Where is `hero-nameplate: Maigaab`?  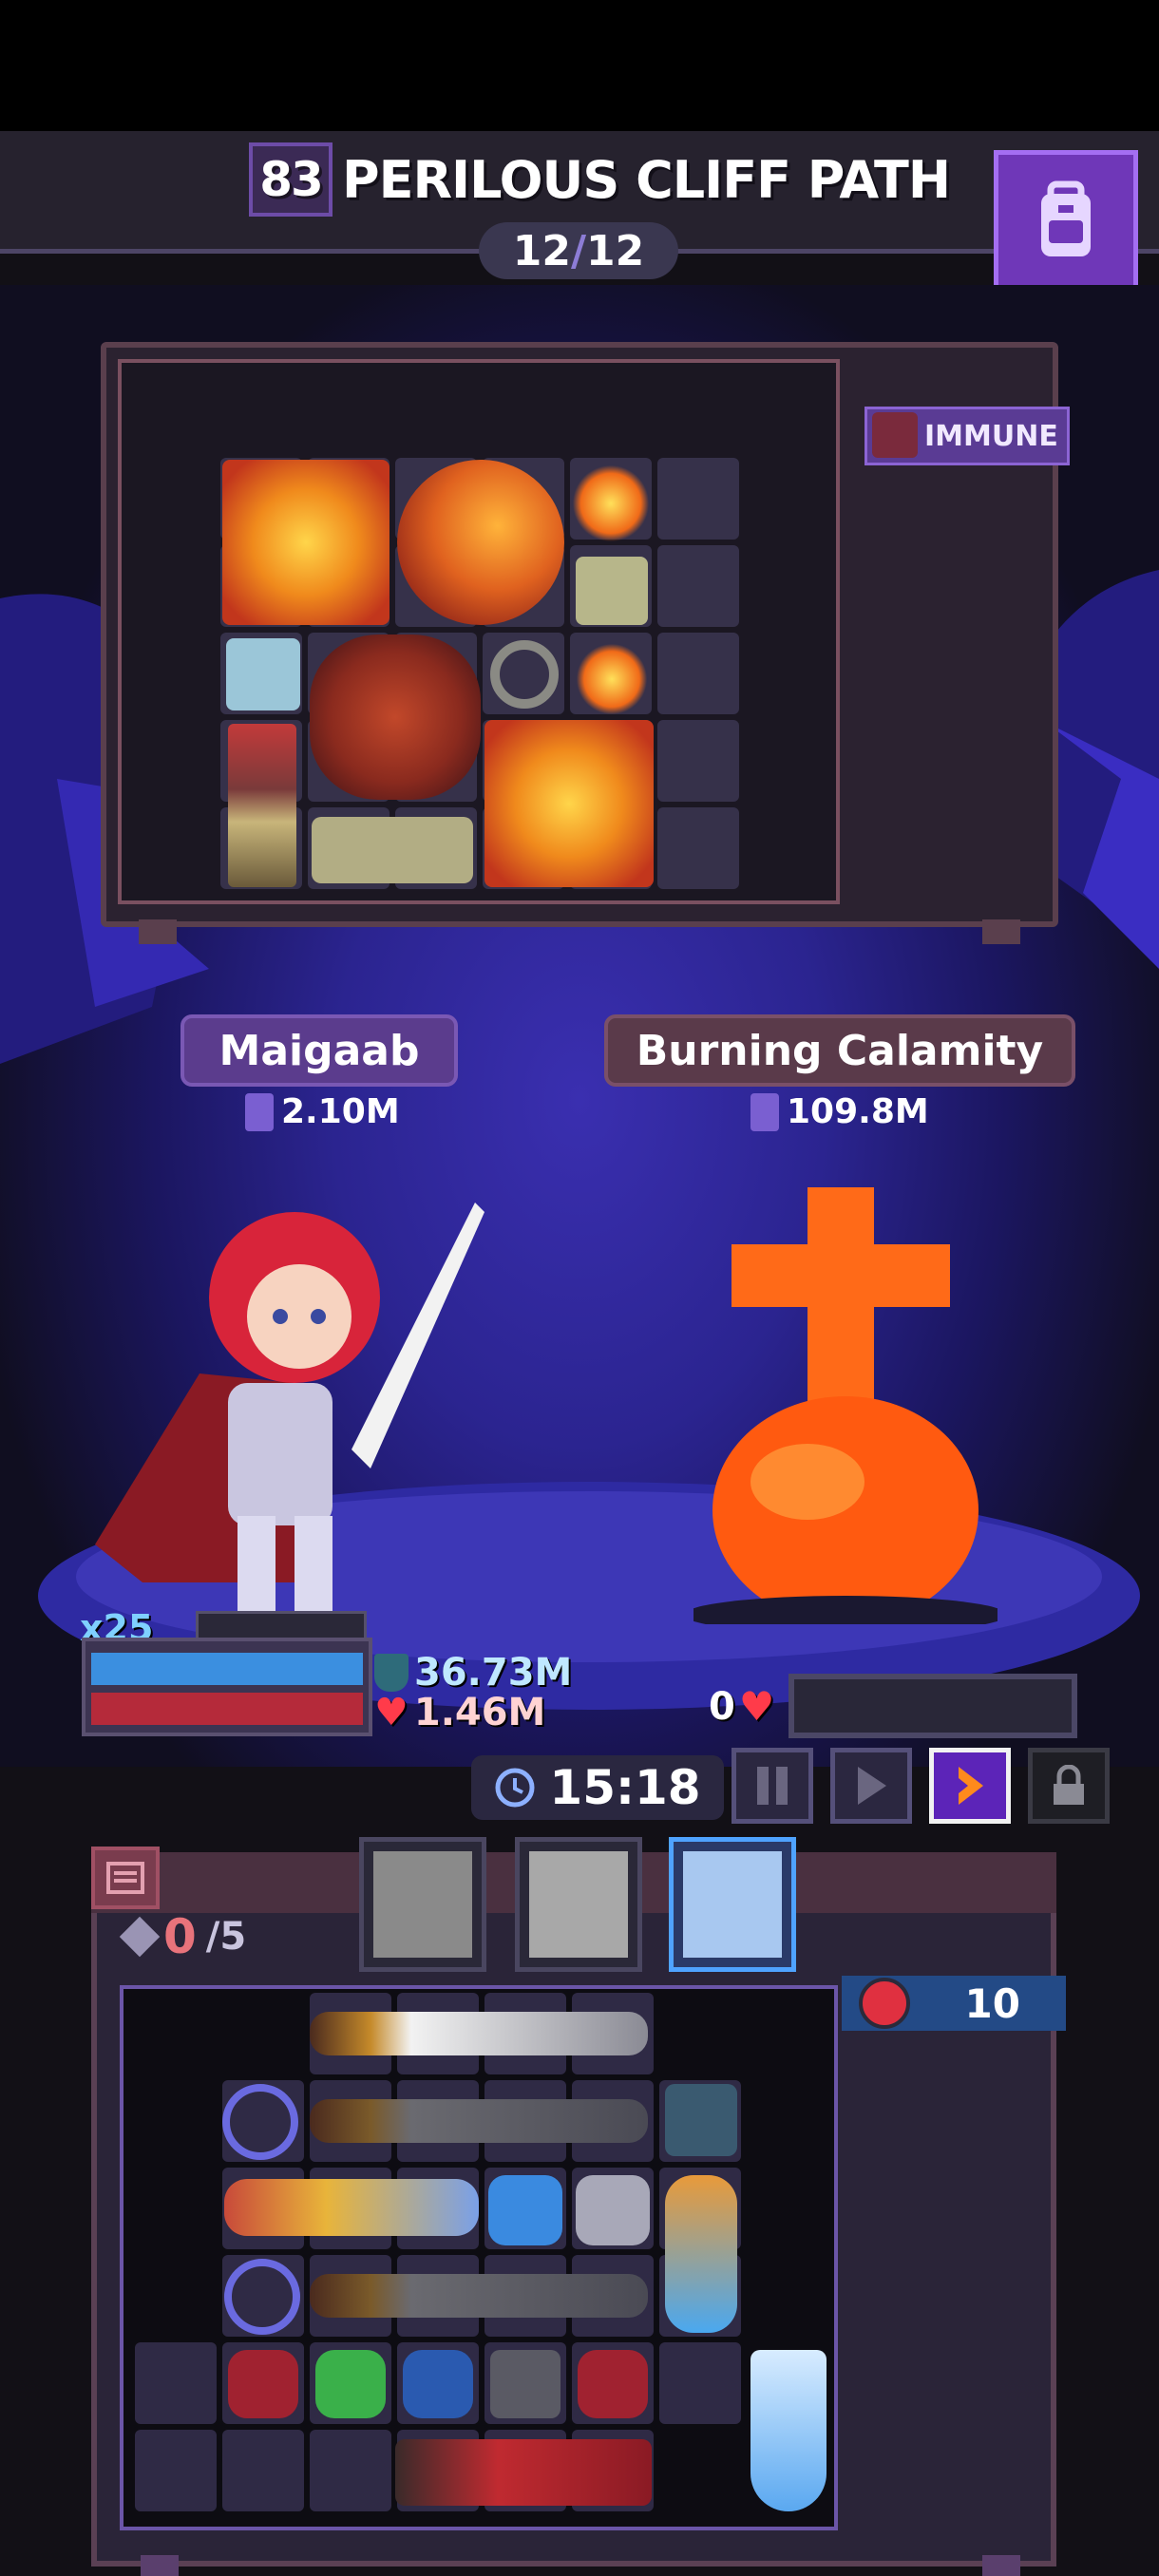 hero-nameplate: Maigaab is located at coordinates (319, 1050).